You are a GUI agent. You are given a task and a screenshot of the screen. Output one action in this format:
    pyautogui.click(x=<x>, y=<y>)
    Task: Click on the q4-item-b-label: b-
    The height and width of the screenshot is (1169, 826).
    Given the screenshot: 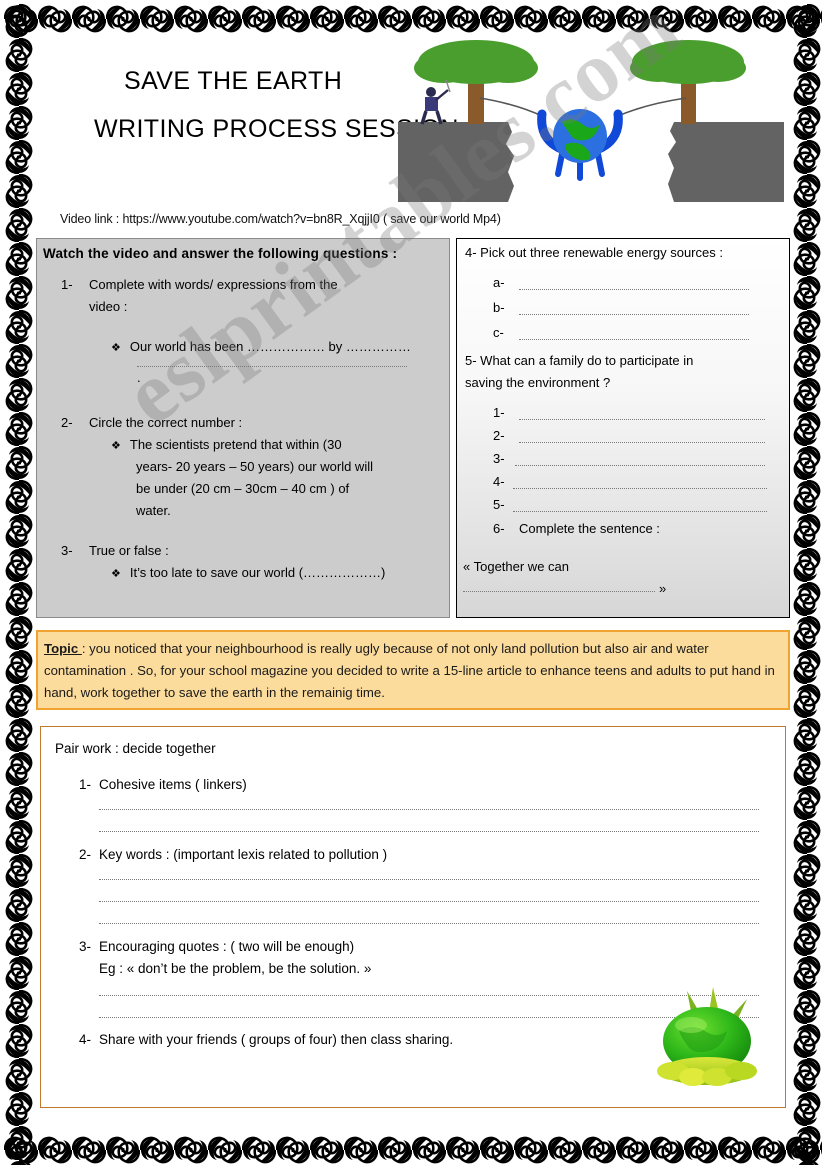 What is the action you would take?
    pyautogui.click(x=499, y=307)
    